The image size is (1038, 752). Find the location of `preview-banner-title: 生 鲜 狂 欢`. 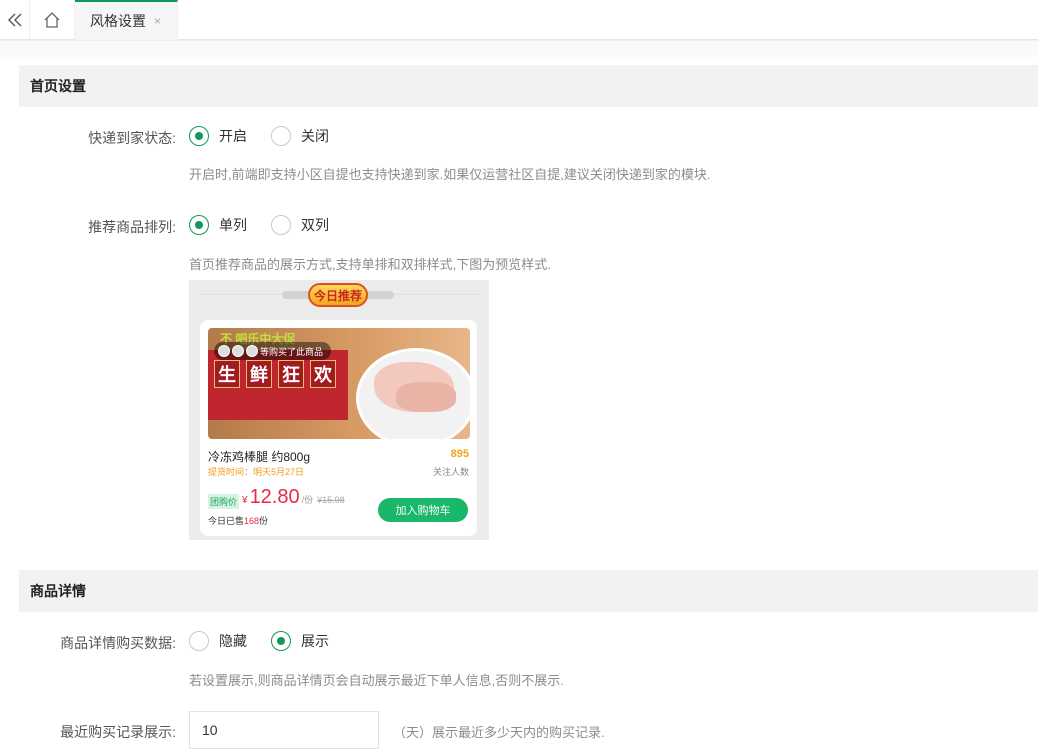

preview-banner-title: 生 鲜 狂 欢 is located at coordinates (278, 374).